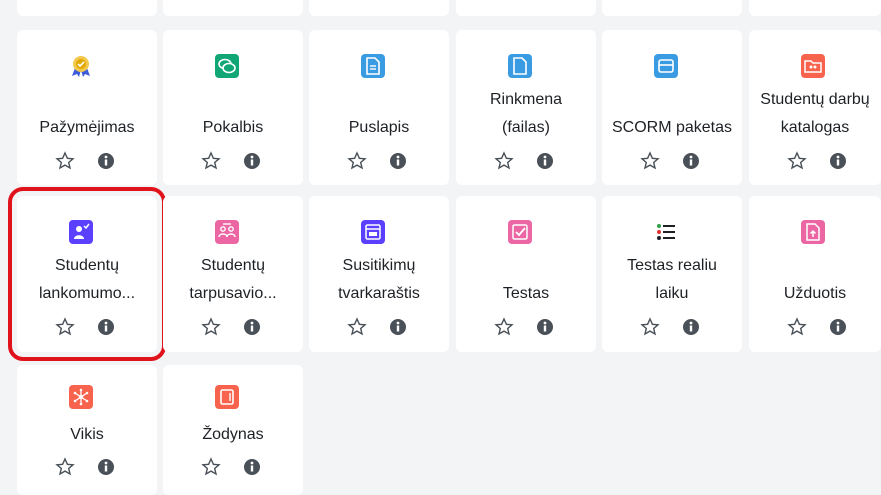  I want to click on scheduler-icon, so click(373, 232).